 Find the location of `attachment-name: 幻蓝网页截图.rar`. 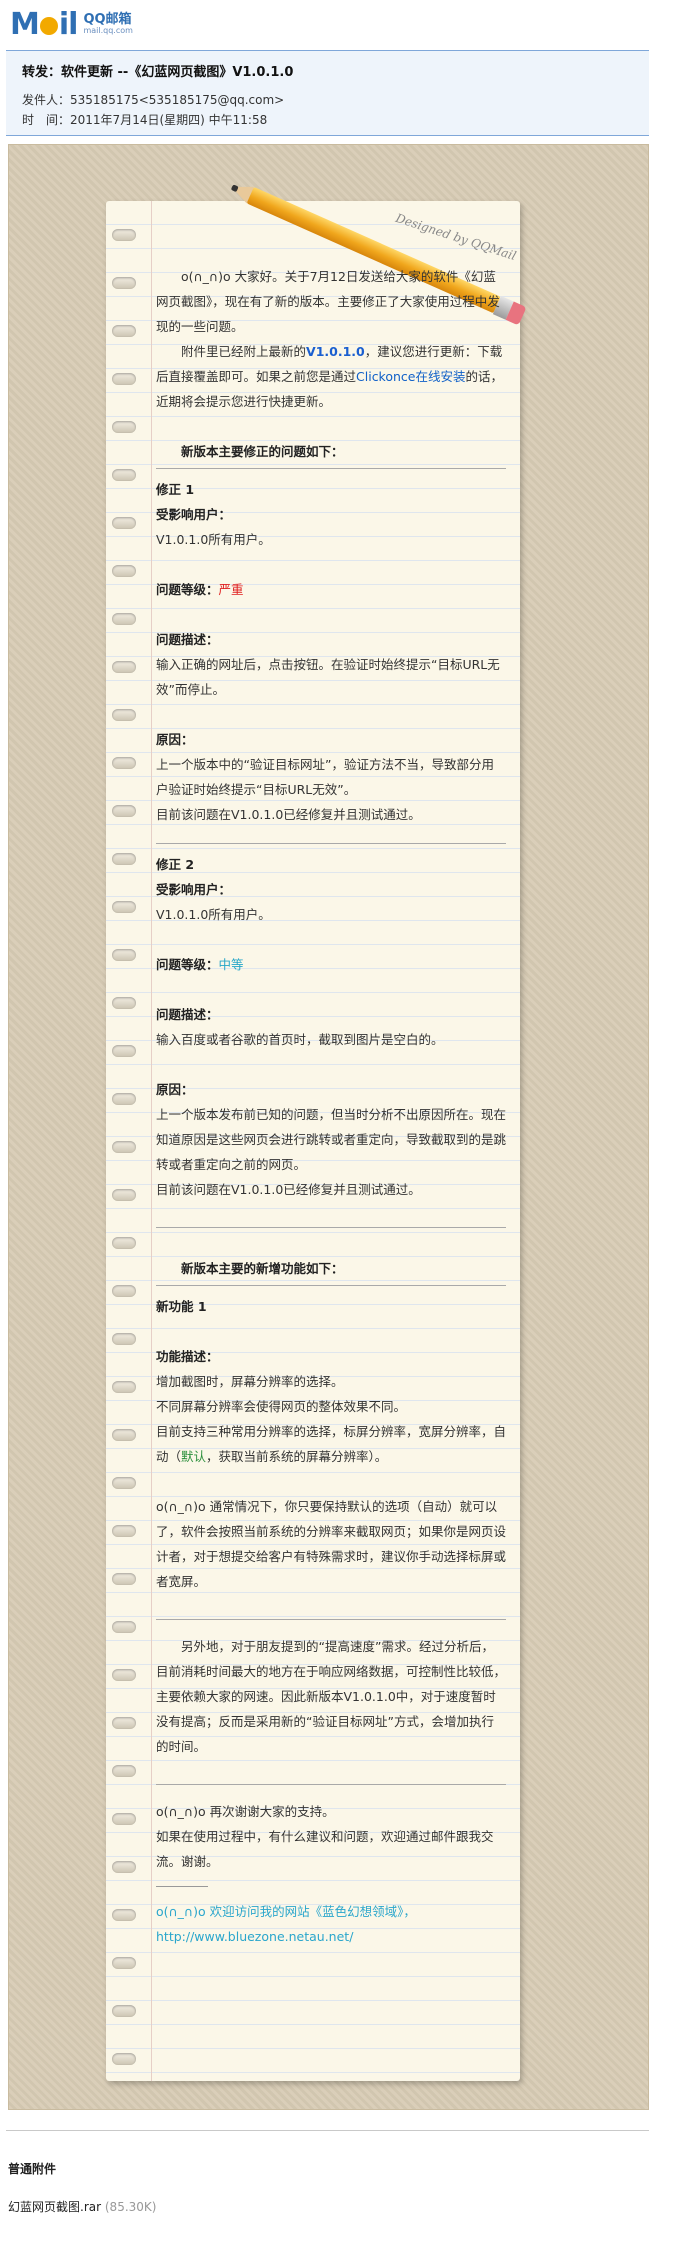

attachment-name: 幻蓝网页截图.rar is located at coordinates (54, 2207).